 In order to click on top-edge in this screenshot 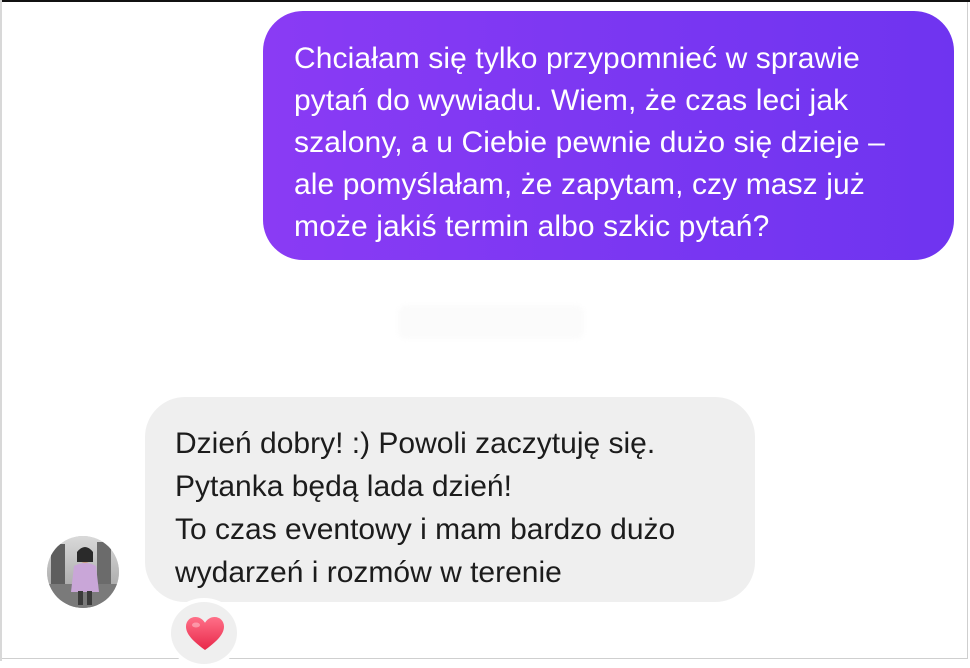, I will do `click(485, 1)`.